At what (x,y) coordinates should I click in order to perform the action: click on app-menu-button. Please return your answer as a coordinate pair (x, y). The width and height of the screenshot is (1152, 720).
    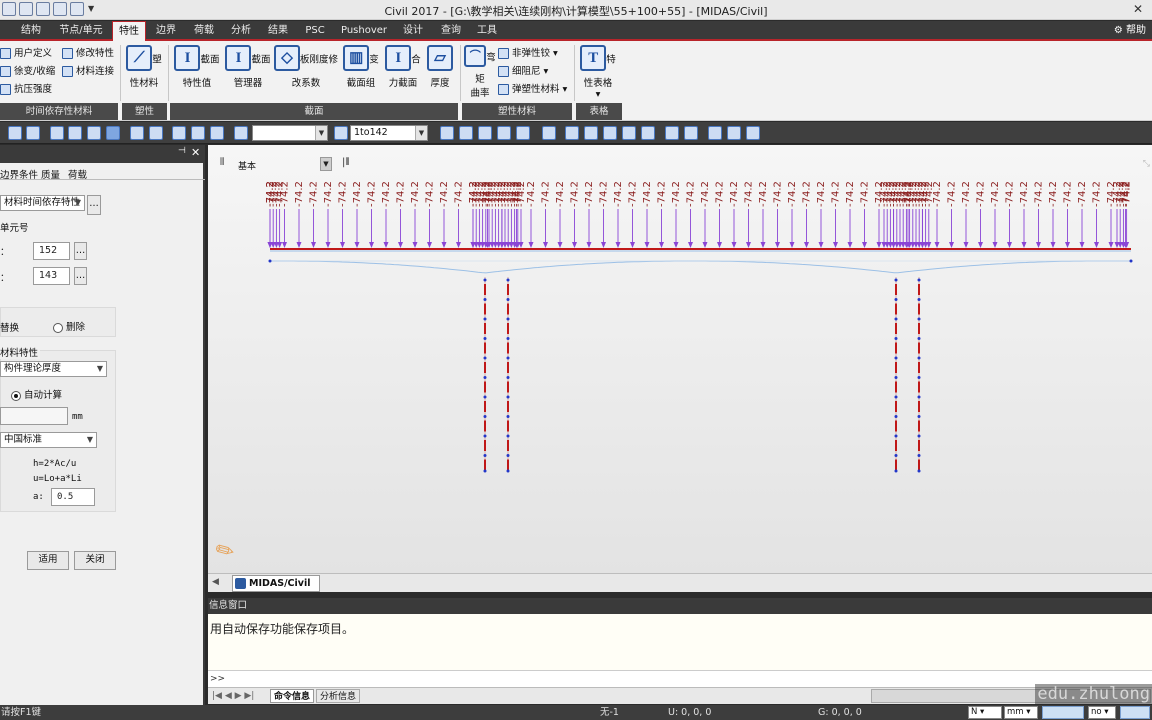
    Looking at the image, I should click on (5, 31).